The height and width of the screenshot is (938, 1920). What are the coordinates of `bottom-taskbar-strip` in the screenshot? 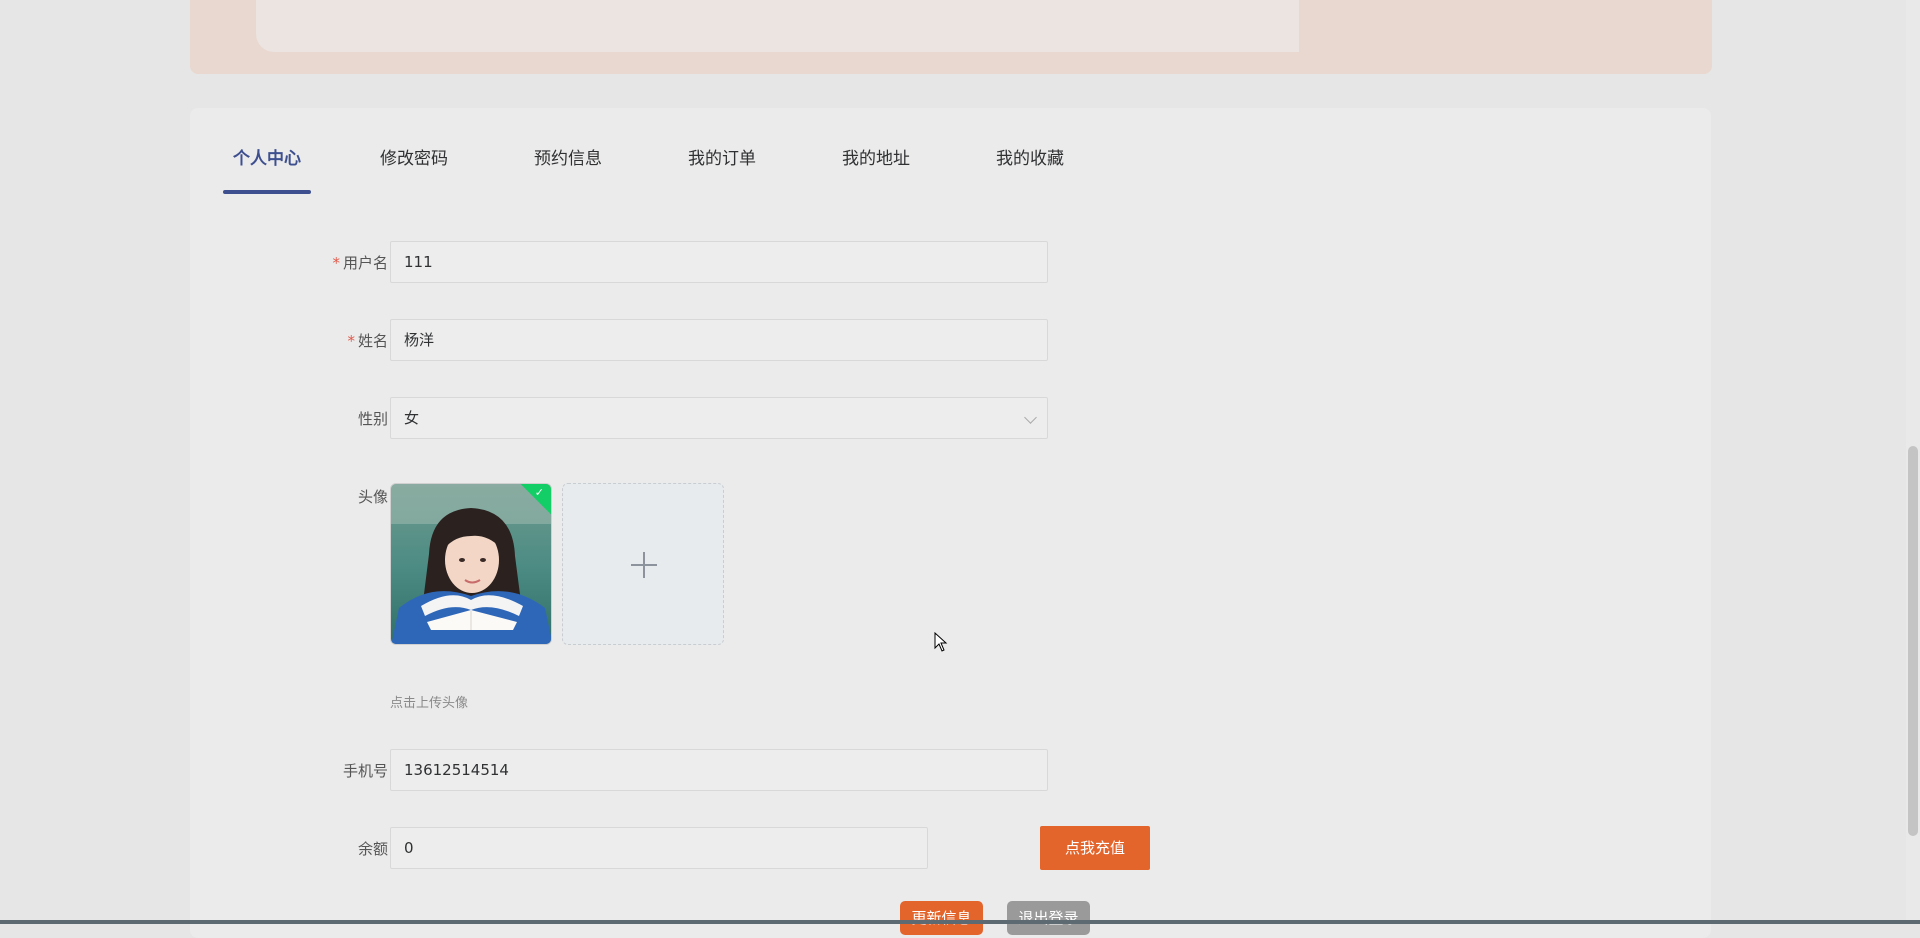 It's located at (960, 922).